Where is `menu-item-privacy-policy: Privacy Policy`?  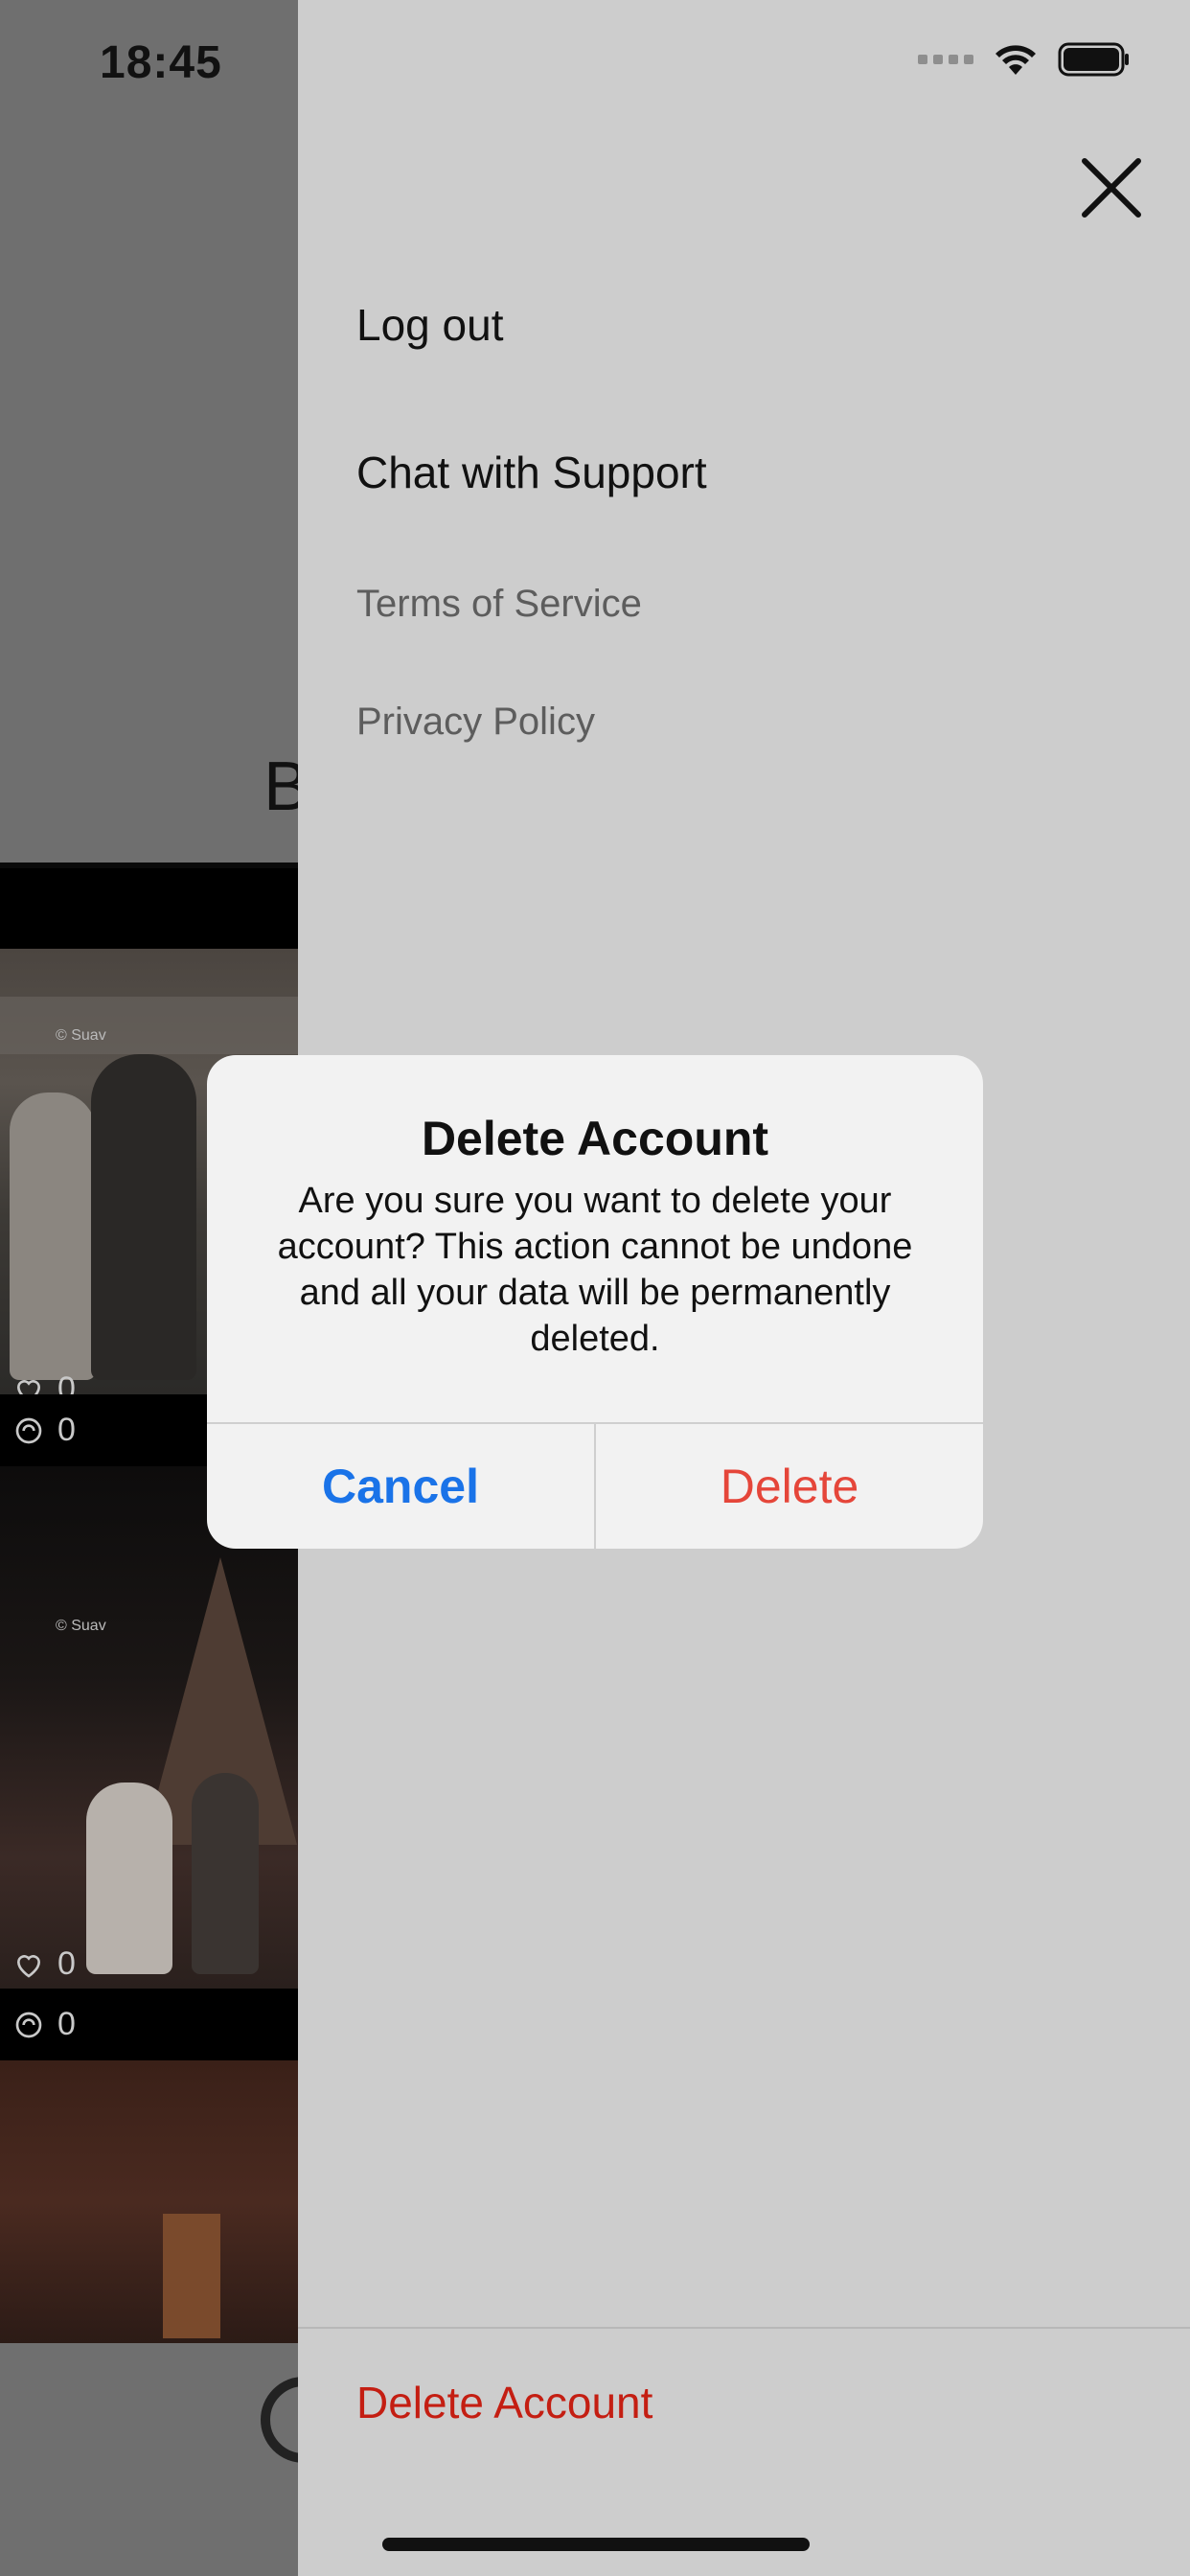
menu-item-privacy-policy: Privacy Policy is located at coordinates (476, 722).